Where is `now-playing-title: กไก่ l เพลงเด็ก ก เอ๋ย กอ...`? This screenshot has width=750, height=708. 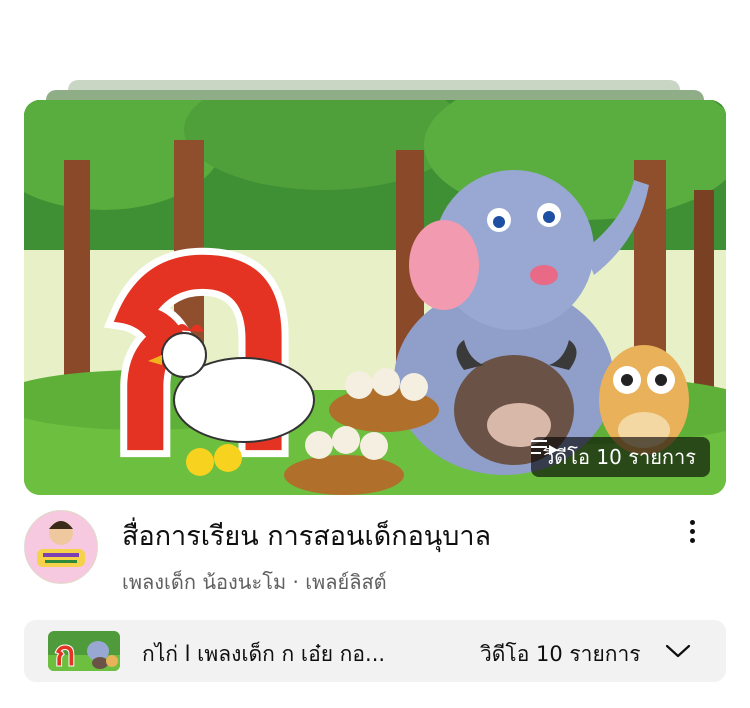
now-playing-title: กไก่ l เพลงเด็ก ก เอ๋ย กอ... is located at coordinates (264, 654).